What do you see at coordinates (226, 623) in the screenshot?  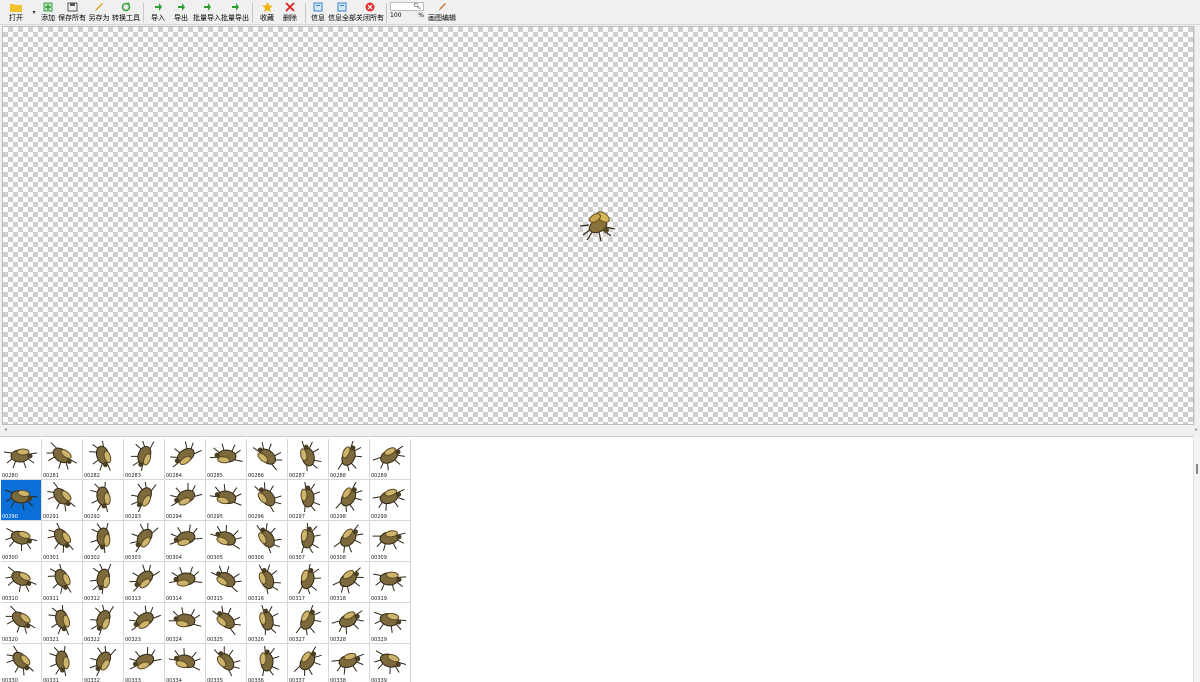 I see `thumbnail-item: 00325` at bounding box center [226, 623].